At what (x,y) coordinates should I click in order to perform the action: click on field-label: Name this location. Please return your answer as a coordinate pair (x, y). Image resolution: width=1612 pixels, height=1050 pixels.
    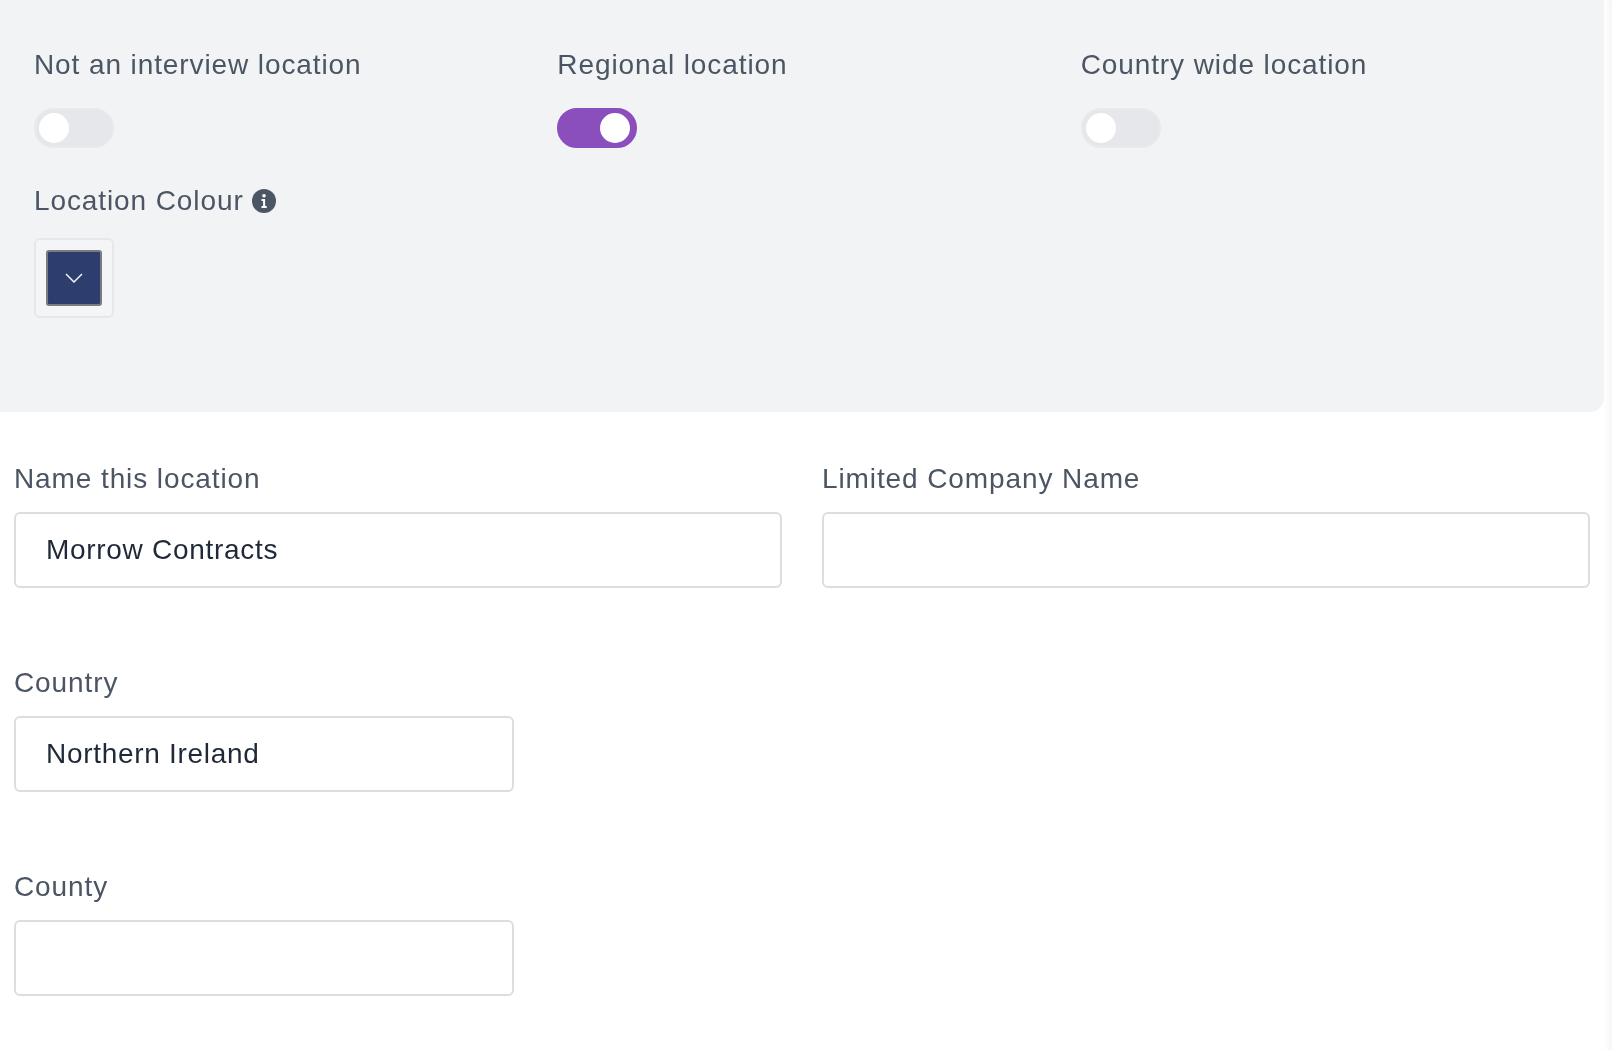
    Looking at the image, I should click on (138, 479).